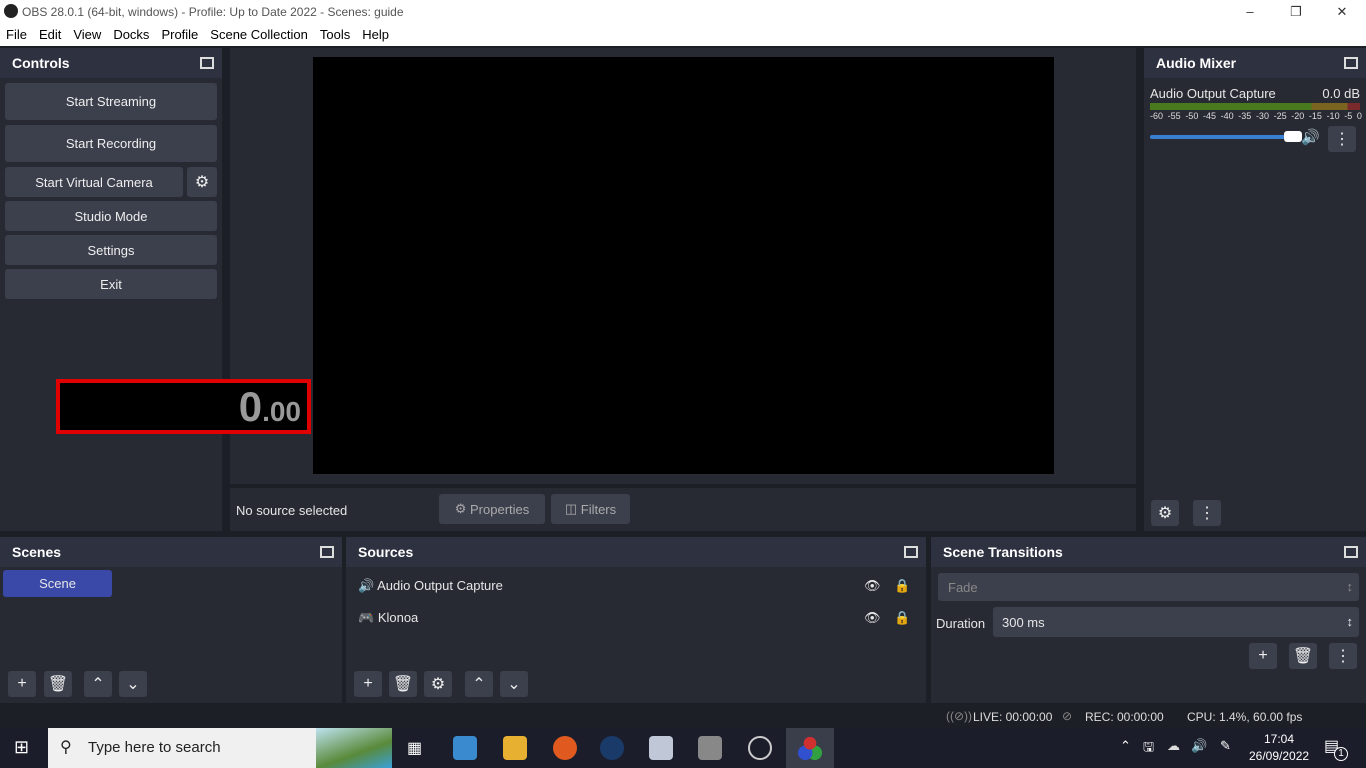 This screenshot has height=768, width=1366. What do you see at coordinates (368, 684) in the screenshot?
I see `add-source-plus-icon: +` at bounding box center [368, 684].